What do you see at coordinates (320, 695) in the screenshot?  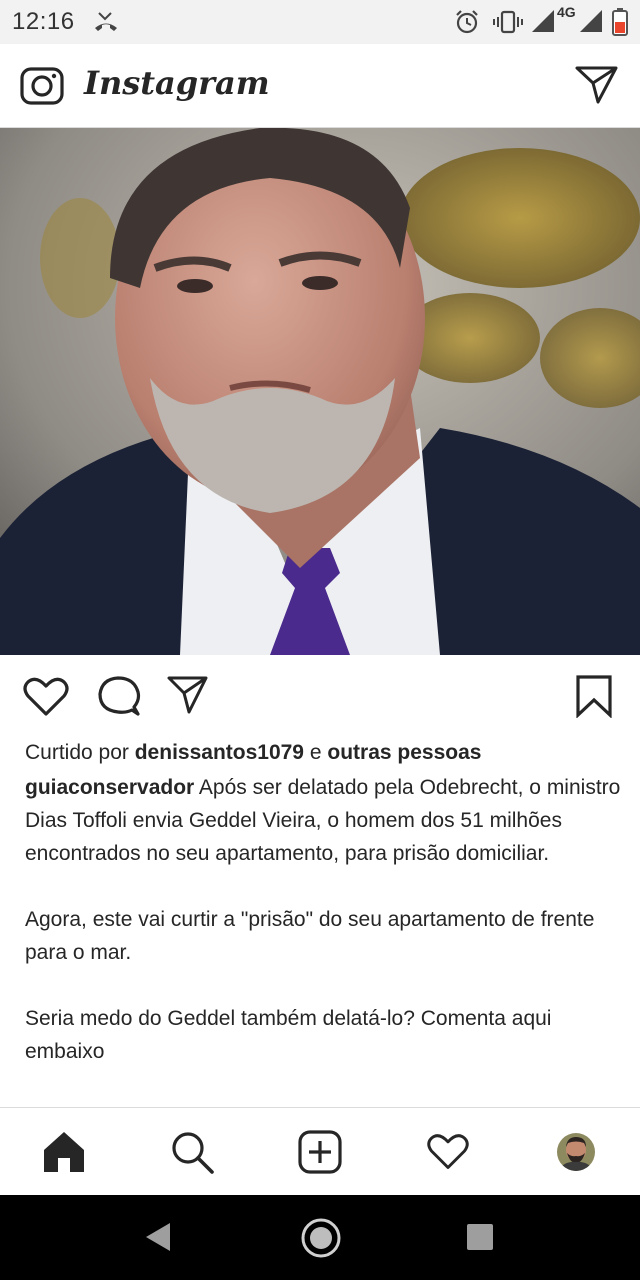 I see `post-actions` at bounding box center [320, 695].